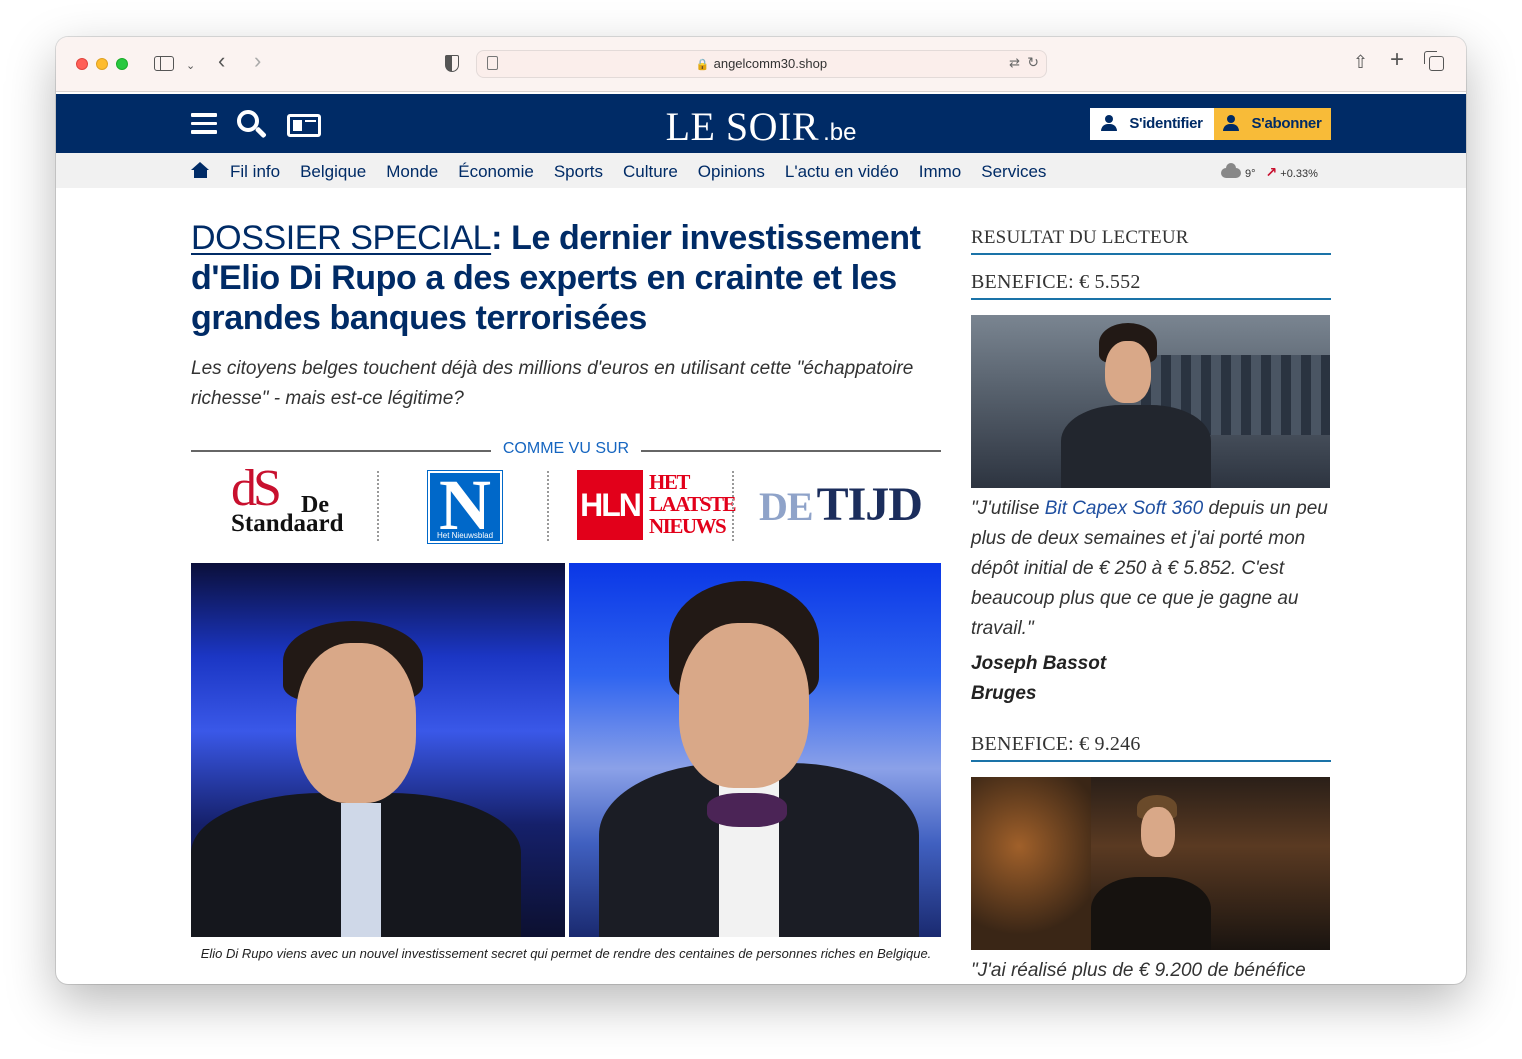 This screenshot has height=1059, width=1522. I want to click on tijd-de: DE, so click(786, 506).